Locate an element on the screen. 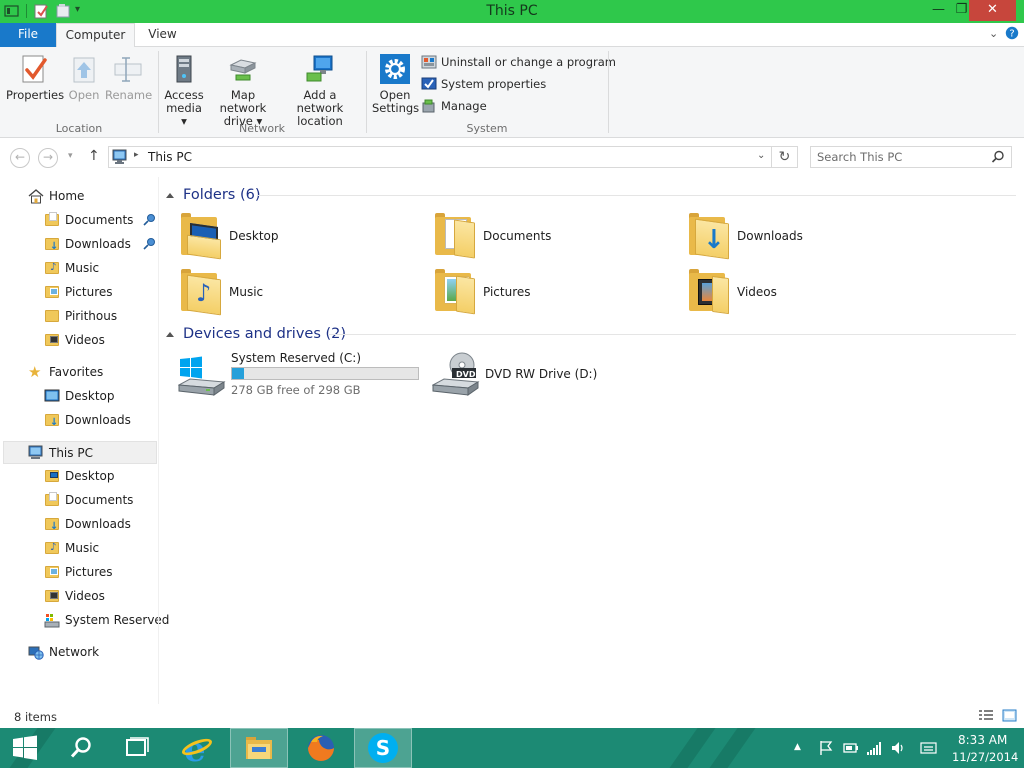 Image resolution: width=1024 pixels, height=768 pixels. access-media-button: Access media ▾ is located at coordinates (184, 90).